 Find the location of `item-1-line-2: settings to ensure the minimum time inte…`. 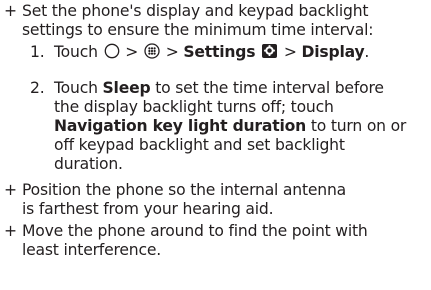

item-1-line-2: settings to ensure the minimum time inte… is located at coordinates (198, 30).